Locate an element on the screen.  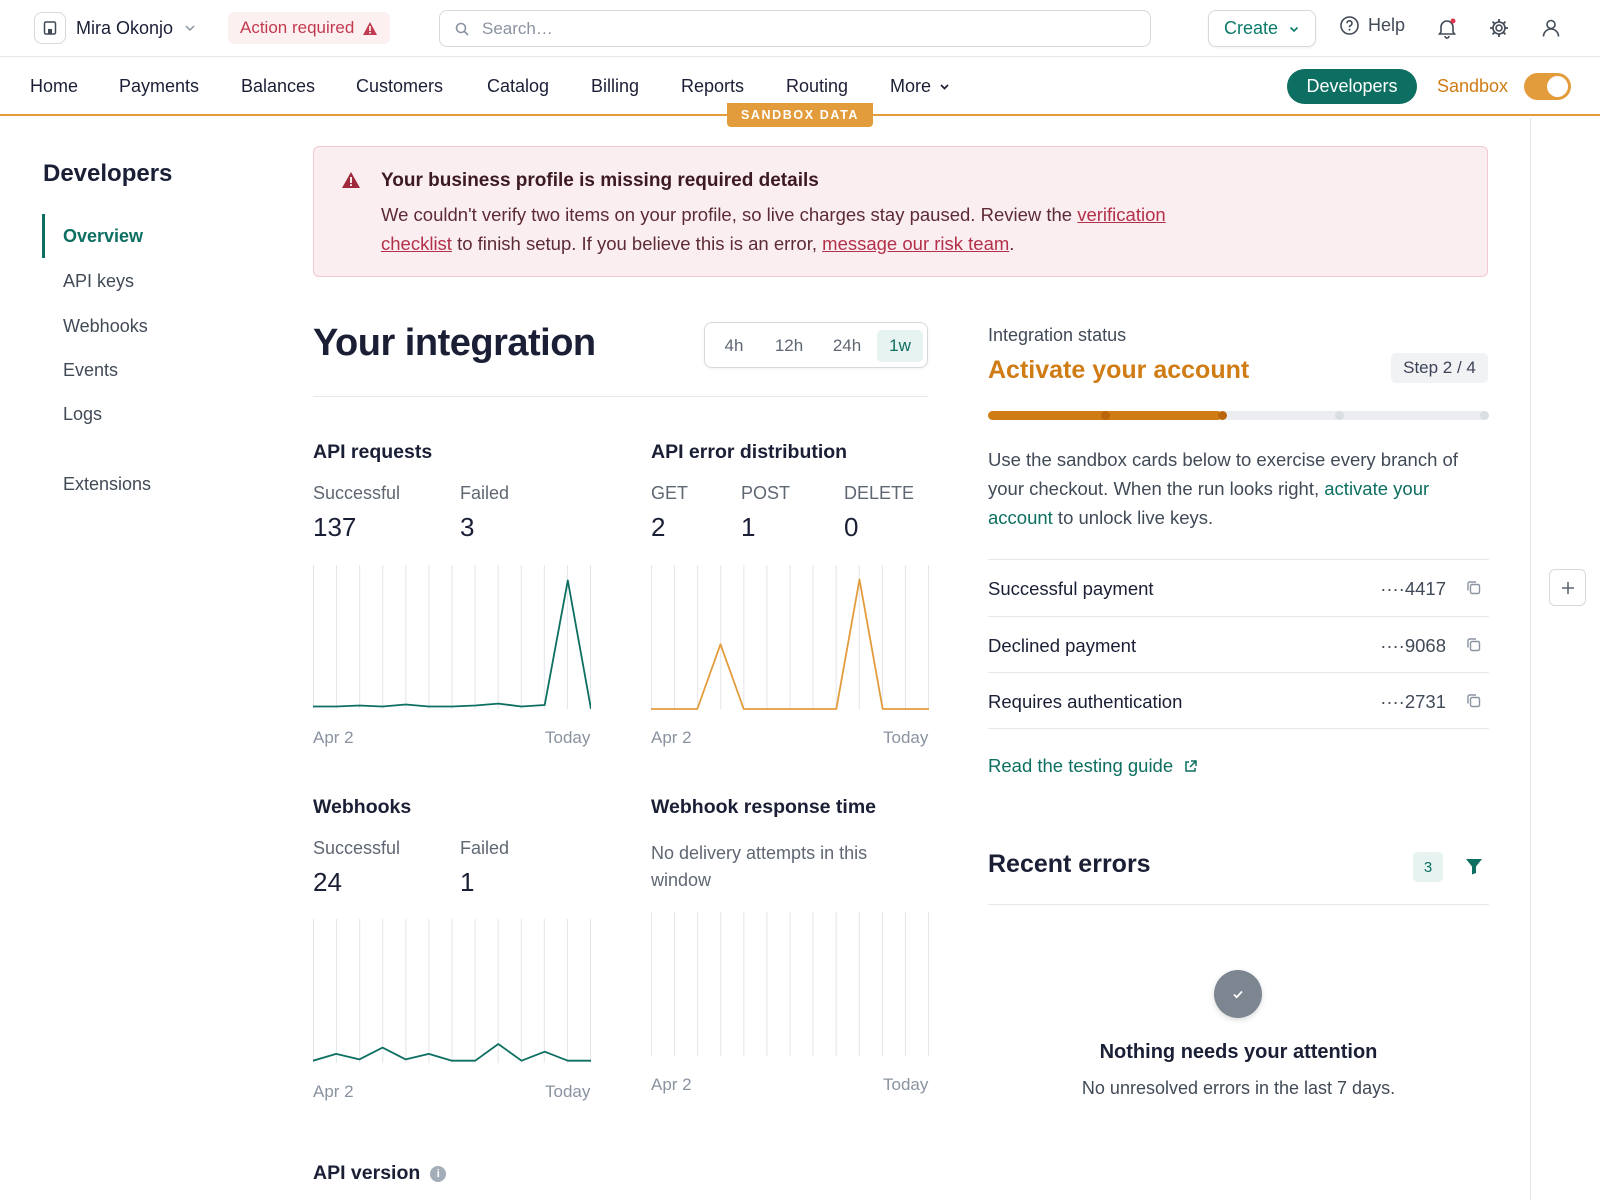
sidebar-item-logs: Logs is located at coordinates (82, 414).